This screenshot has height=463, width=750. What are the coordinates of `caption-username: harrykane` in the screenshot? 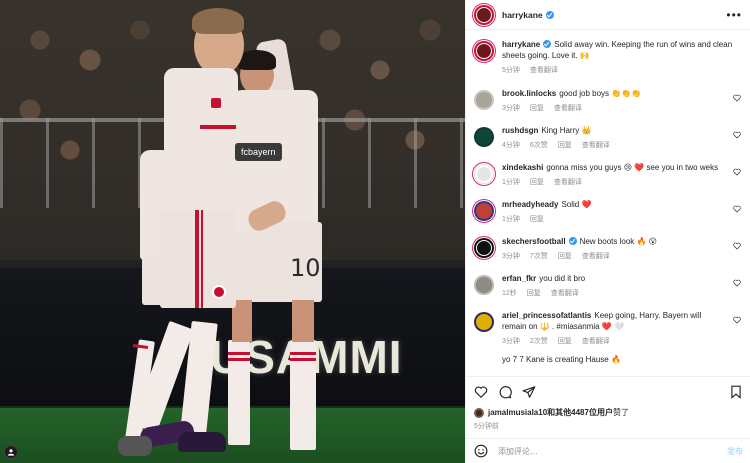 It's located at (521, 44).